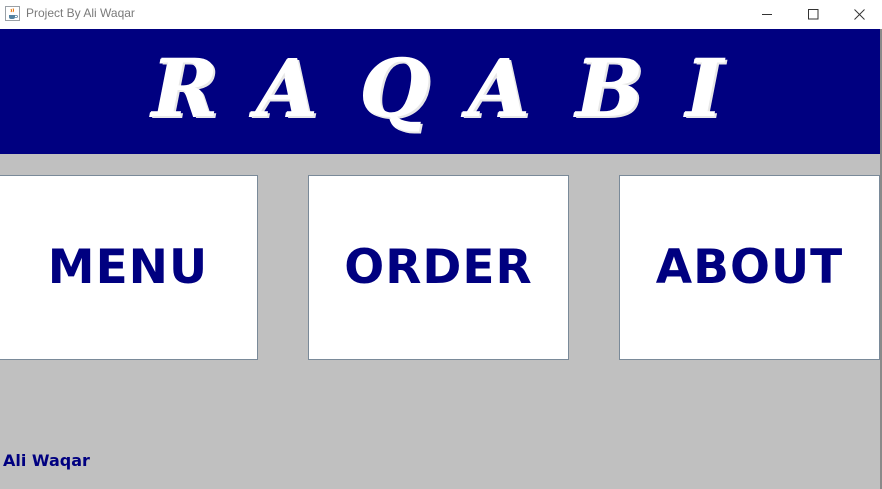 This screenshot has width=882, height=489. What do you see at coordinates (395, 88) in the screenshot?
I see `logo-letter: Q` at bounding box center [395, 88].